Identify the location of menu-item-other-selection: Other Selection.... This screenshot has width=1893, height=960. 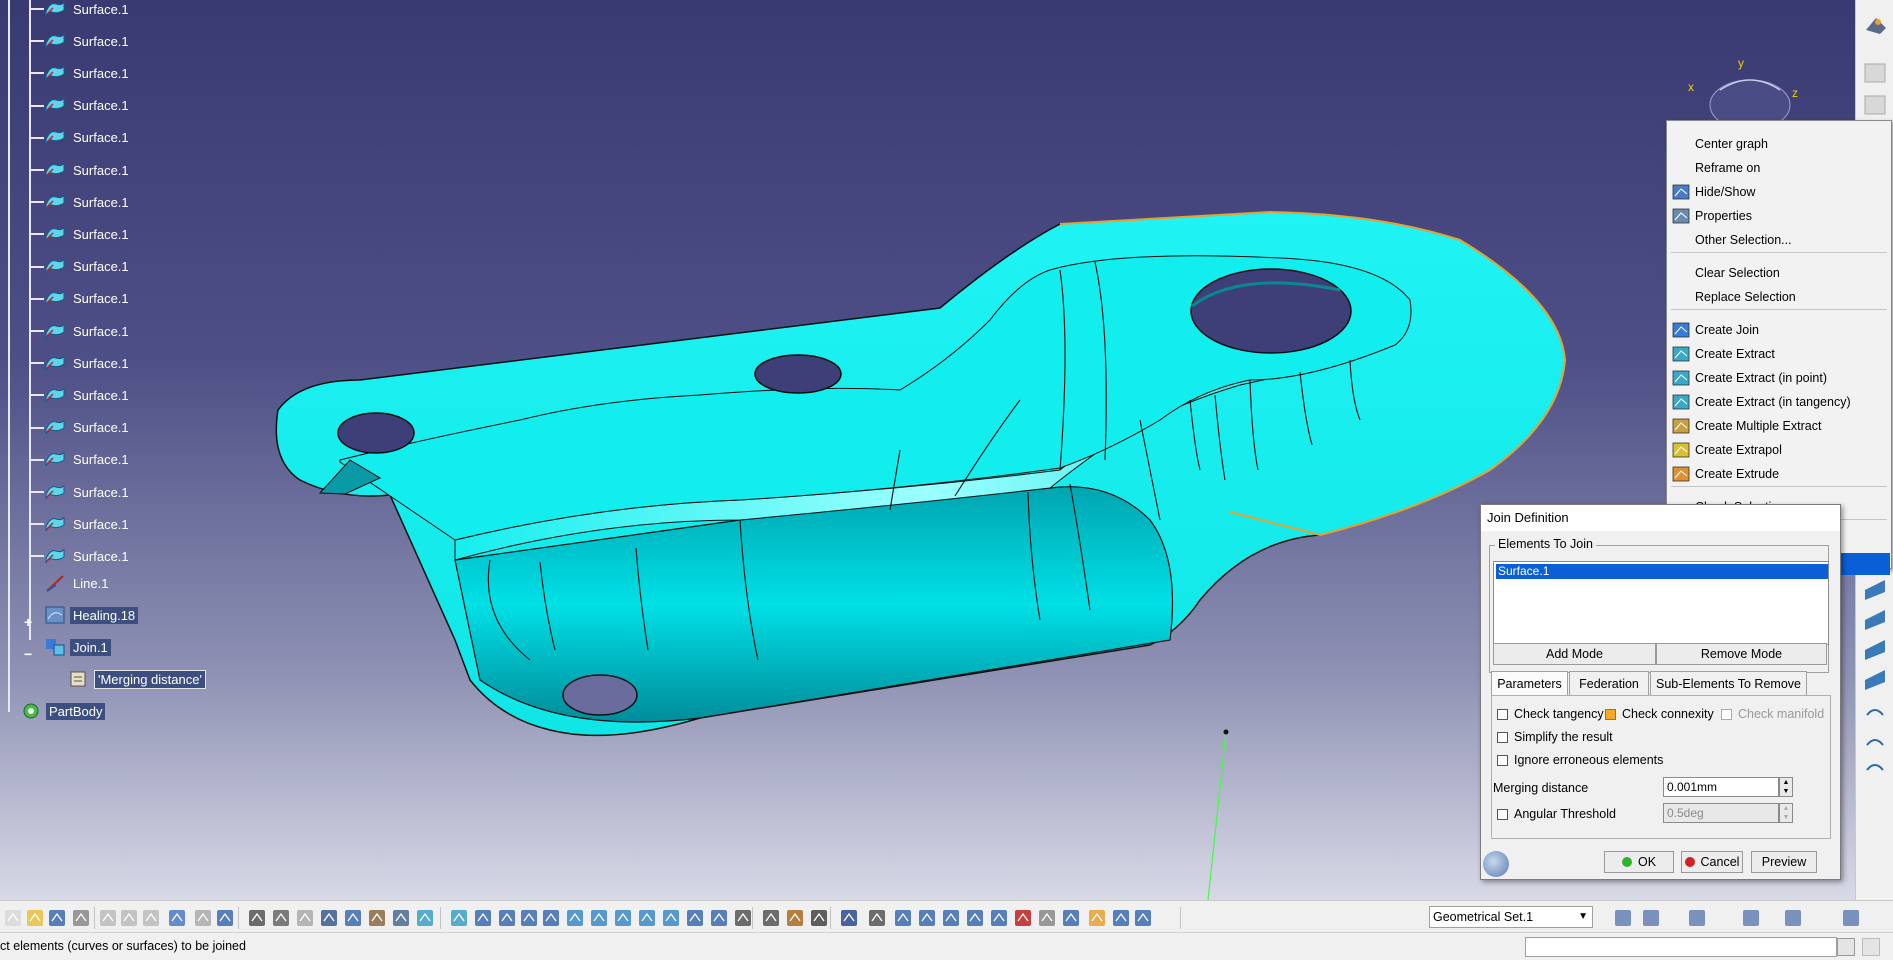
(1779, 240).